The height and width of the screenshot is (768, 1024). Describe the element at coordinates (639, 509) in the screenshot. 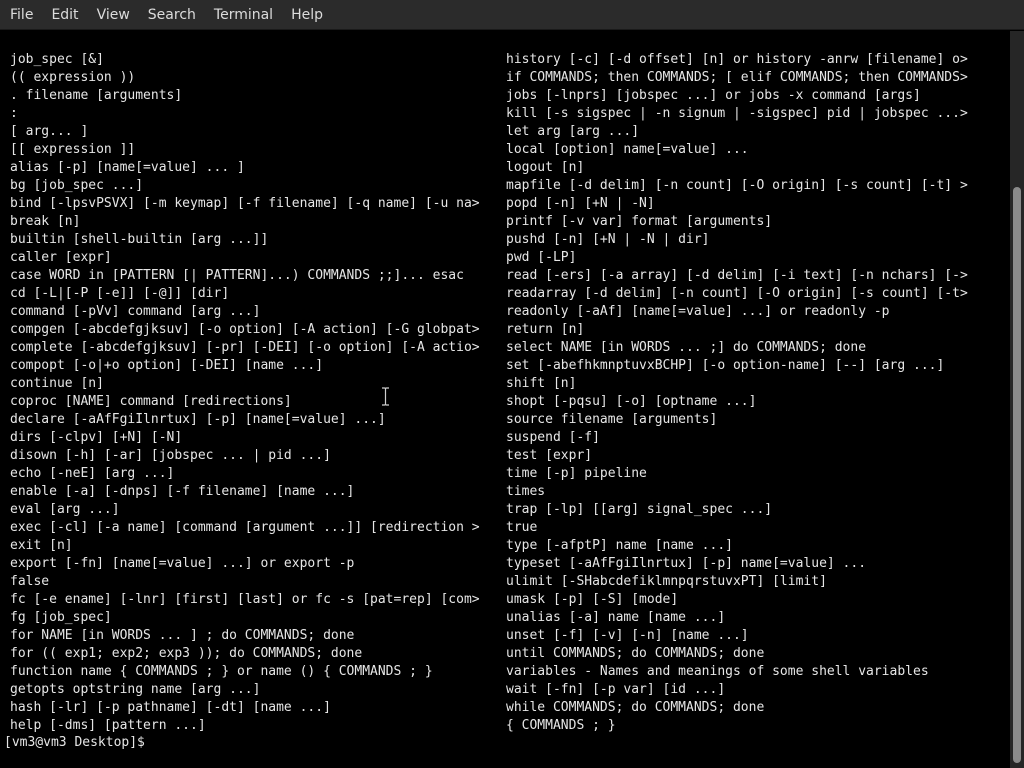

I see `output-line: trap [-lp] [[arg] signal_spec ...]` at that location.